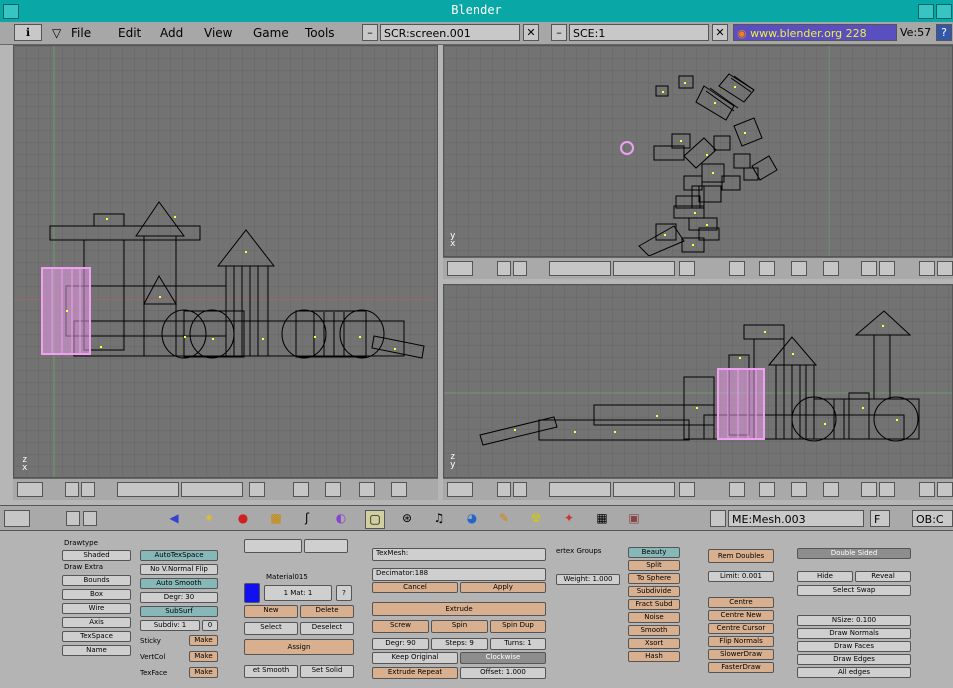 This screenshot has height=688, width=953. What do you see at coordinates (504, 268) in the screenshot?
I see `fullscreen-icon` at bounding box center [504, 268].